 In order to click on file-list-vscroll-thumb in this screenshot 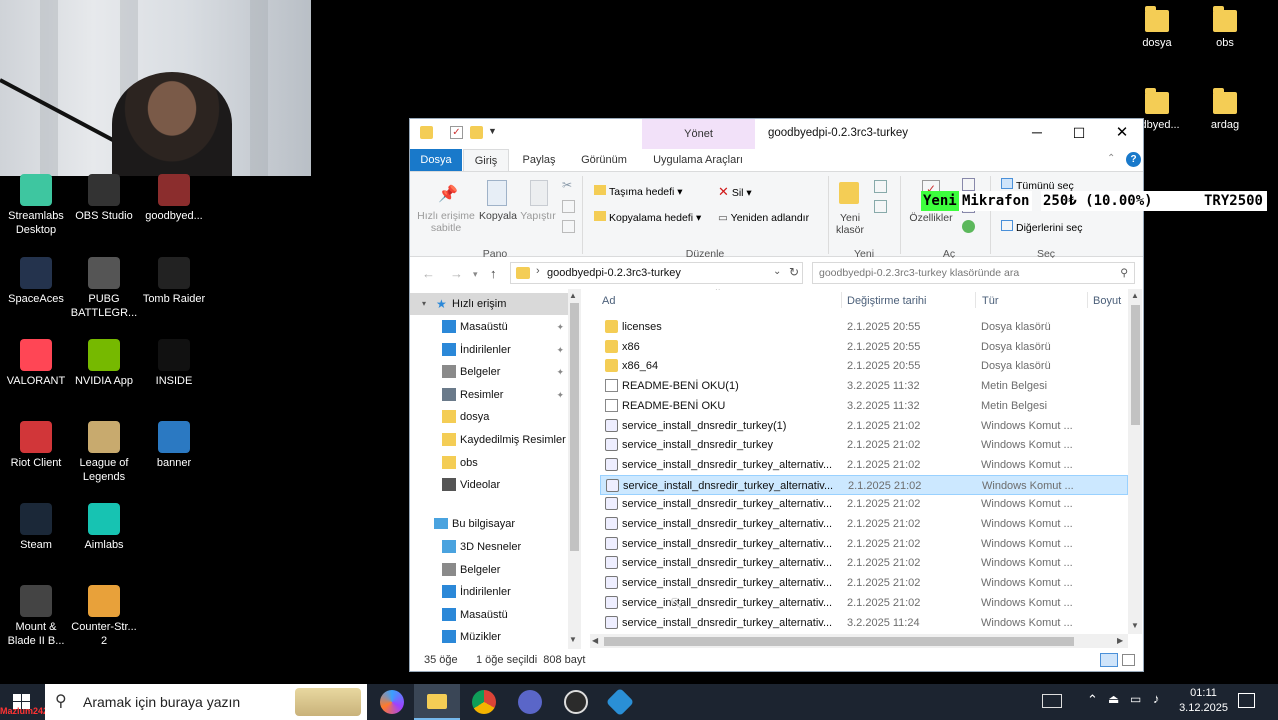, I will do `click(1135, 365)`.